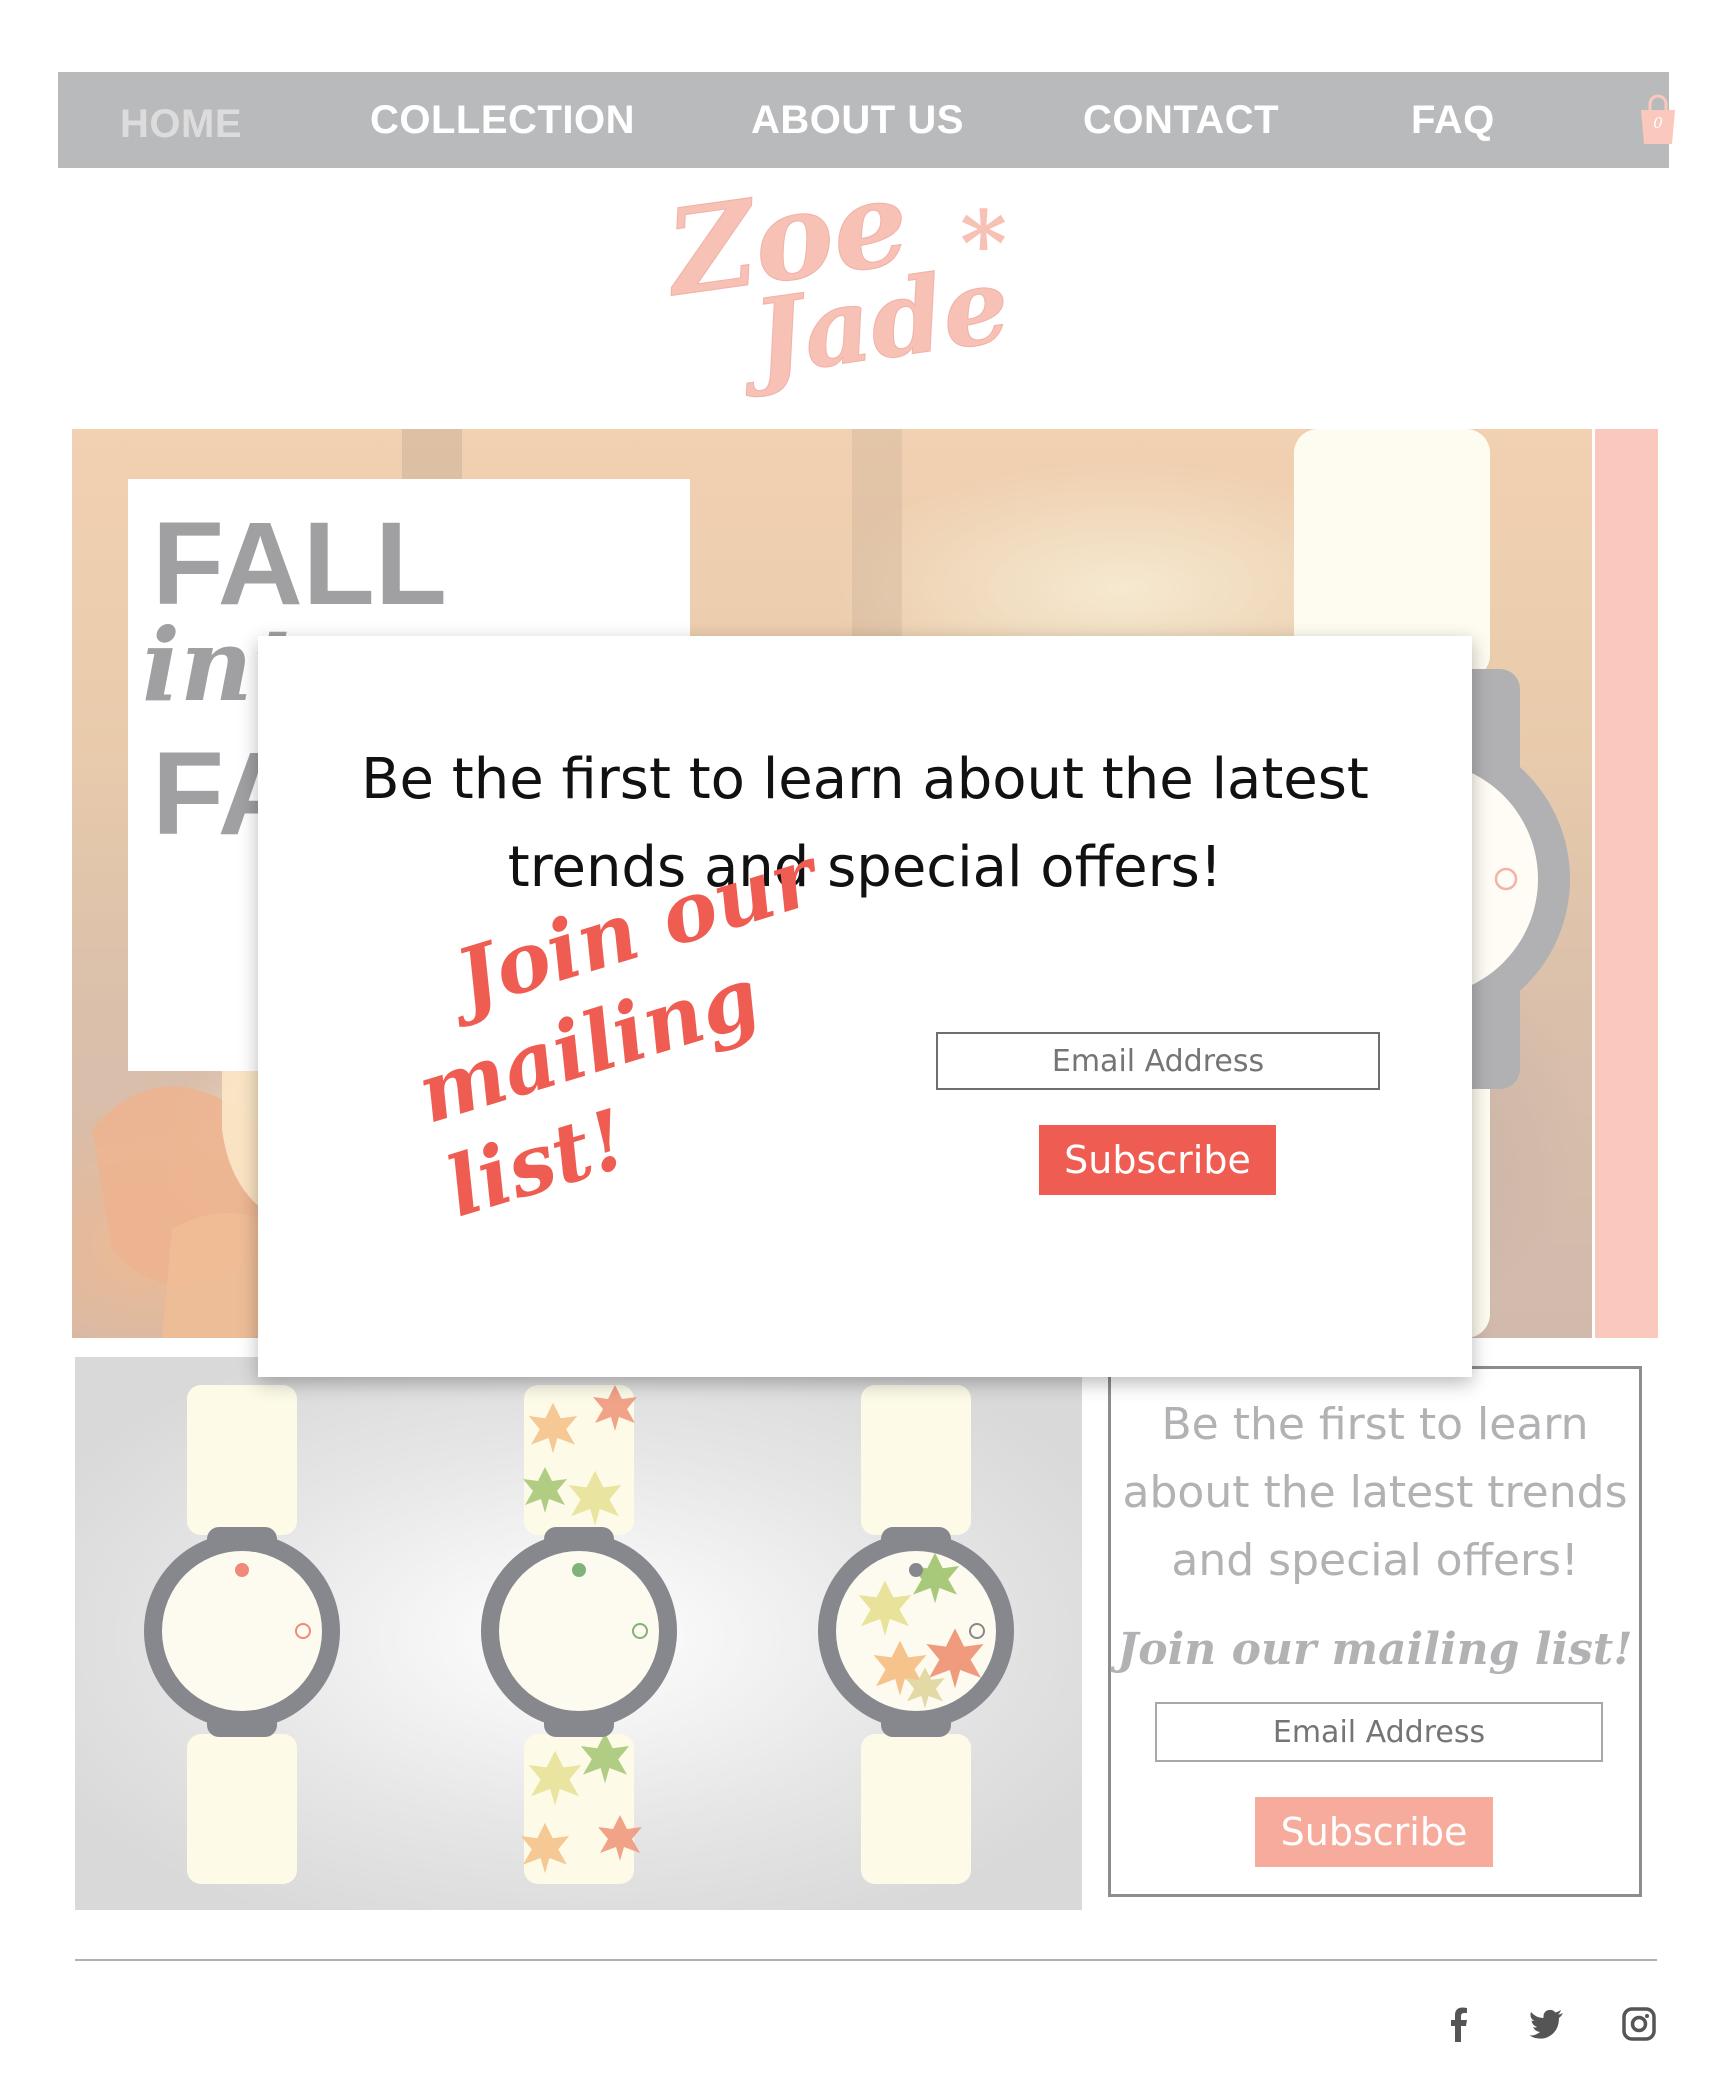  Describe the element at coordinates (181, 124) in the screenshot. I see `nav-home: HOME` at that location.